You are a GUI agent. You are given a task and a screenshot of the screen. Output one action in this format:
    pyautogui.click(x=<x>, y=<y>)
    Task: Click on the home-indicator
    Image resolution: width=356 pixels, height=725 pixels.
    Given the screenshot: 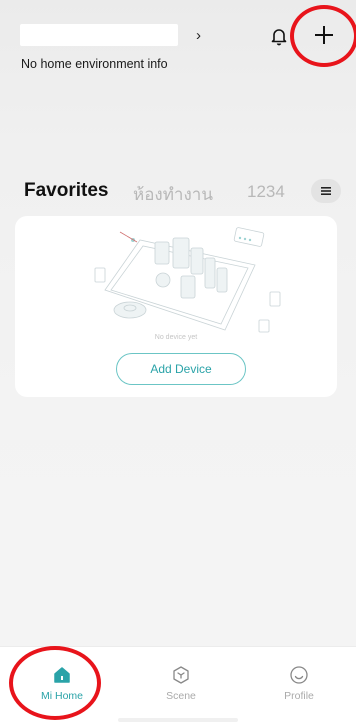 What is the action you would take?
    pyautogui.click(x=178, y=720)
    